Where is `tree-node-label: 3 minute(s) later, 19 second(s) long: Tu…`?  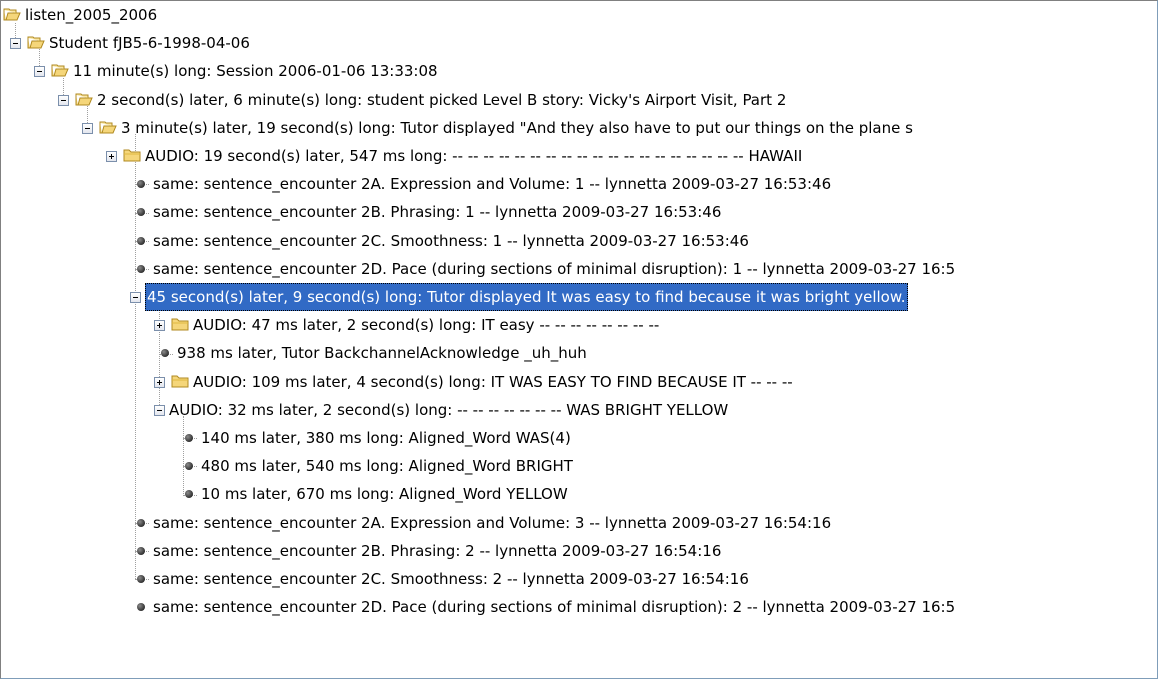 tree-node-label: 3 minute(s) later, 19 second(s) long: Tu… is located at coordinates (517, 128).